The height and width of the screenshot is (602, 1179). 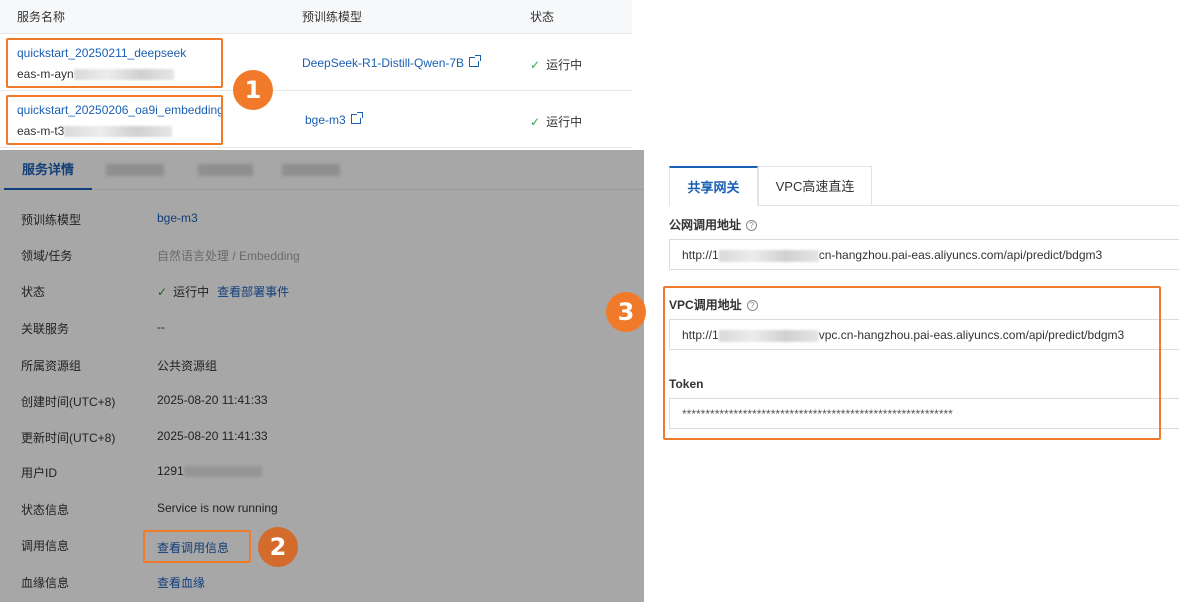 I want to click on step-badge-1: 1, so click(x=253, y=90).